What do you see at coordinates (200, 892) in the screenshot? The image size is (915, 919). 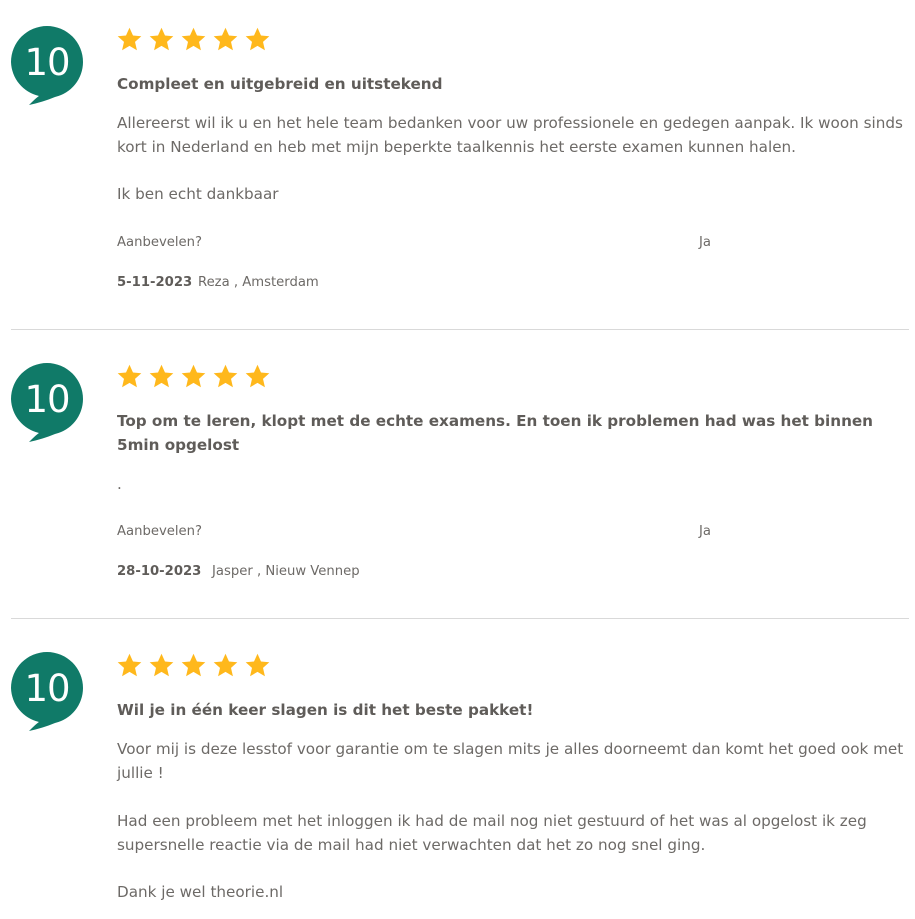 I see `review-paragraph: Dank je wel theorie.nl` at bounding box center [200, 892].